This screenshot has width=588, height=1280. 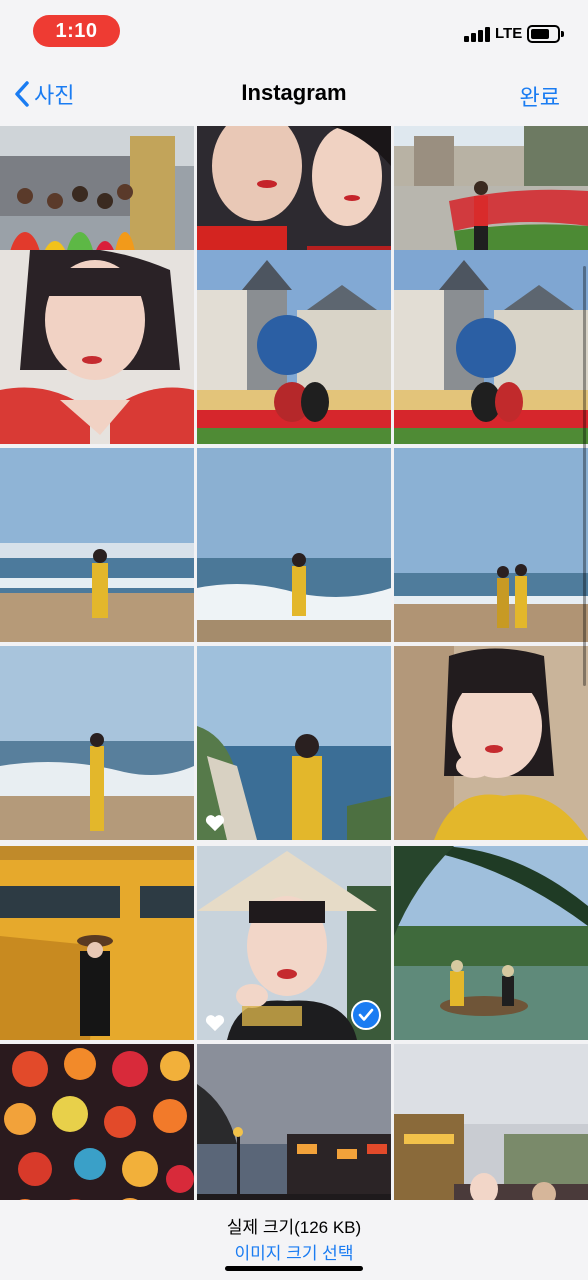 What do you see at coordinates (491, 943) in the screenshot?
I see `photo-basket-boat-palm` at bounding box center [491, 943].